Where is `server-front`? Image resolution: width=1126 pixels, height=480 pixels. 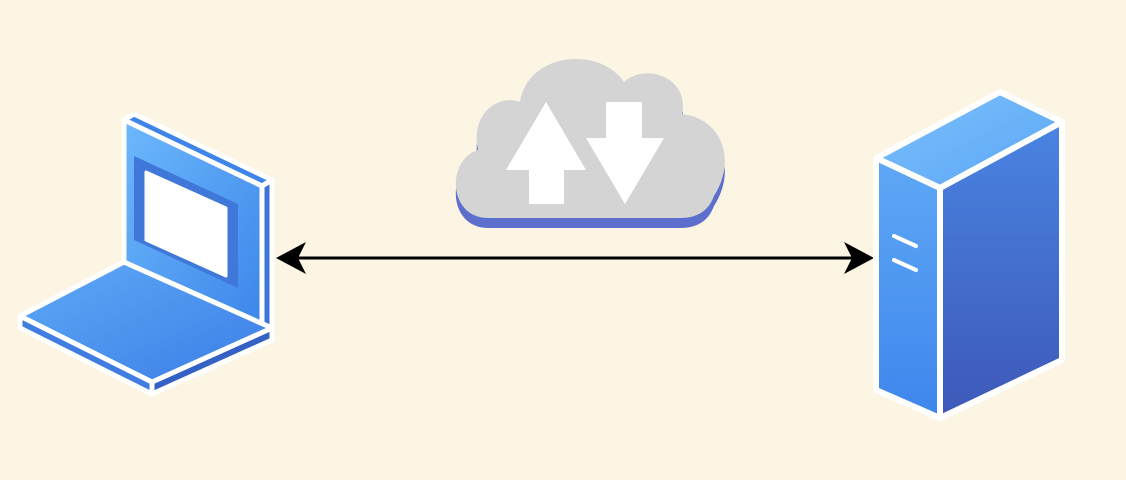 server-front is located at coordinates (908, 288).